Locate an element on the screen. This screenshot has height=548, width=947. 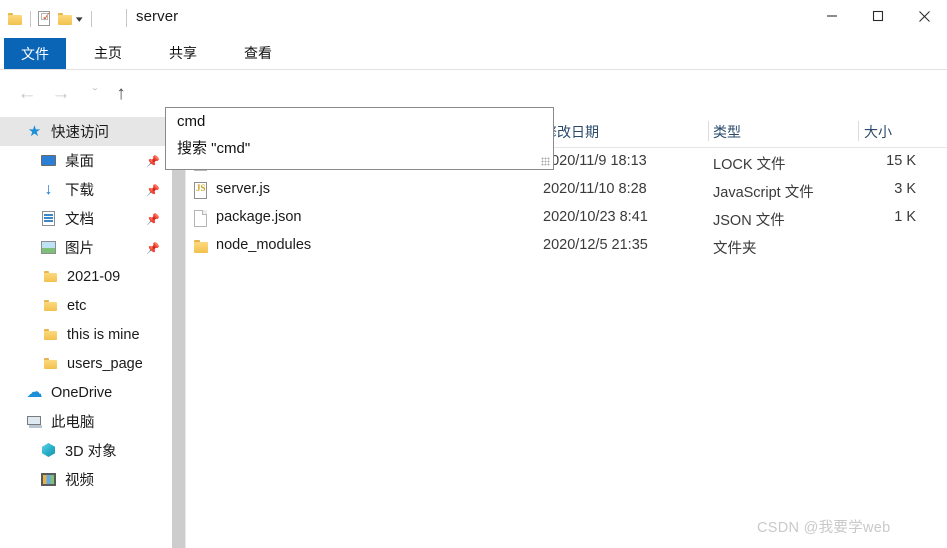
desktop-icon is located at coordinates (48, 160).